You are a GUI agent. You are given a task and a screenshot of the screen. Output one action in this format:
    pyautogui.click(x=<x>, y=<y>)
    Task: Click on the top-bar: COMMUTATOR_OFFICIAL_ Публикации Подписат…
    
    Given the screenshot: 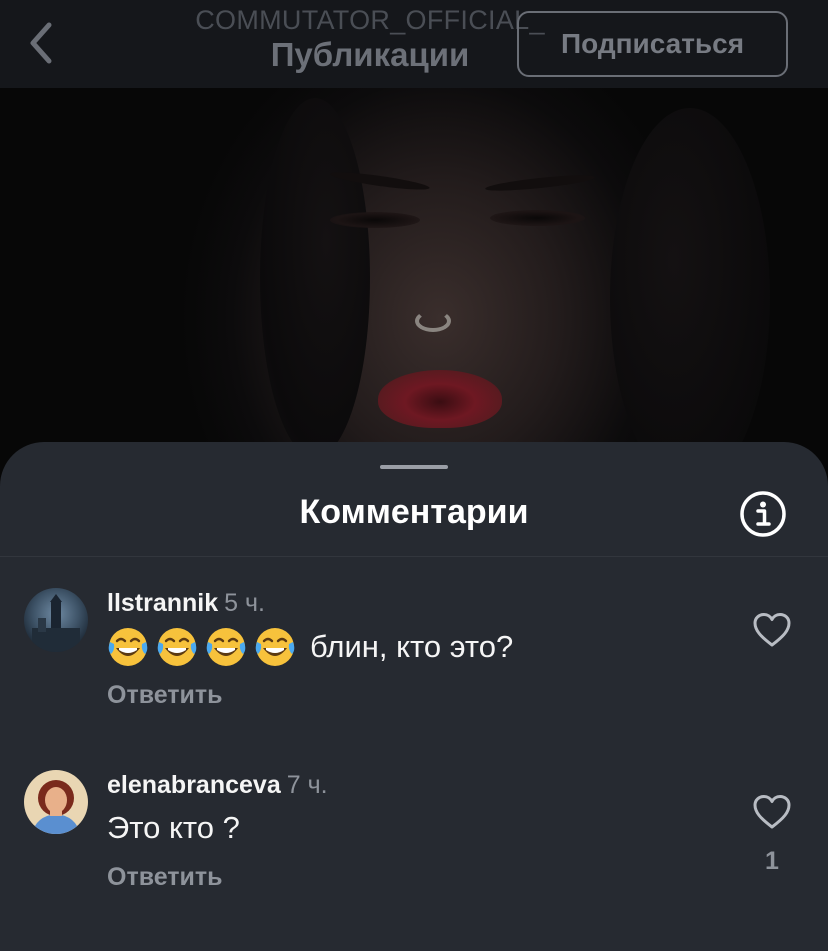 What is the action you would take?
    pyautogui.click(x=414, y=44)
    